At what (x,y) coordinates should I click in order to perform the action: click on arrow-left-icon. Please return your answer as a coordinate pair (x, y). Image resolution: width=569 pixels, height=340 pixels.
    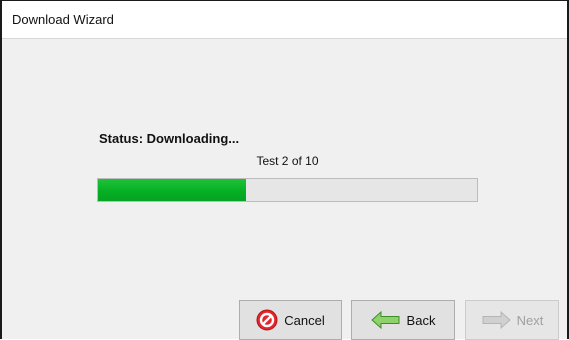
    Looking at the image, I should click on (385, 320).